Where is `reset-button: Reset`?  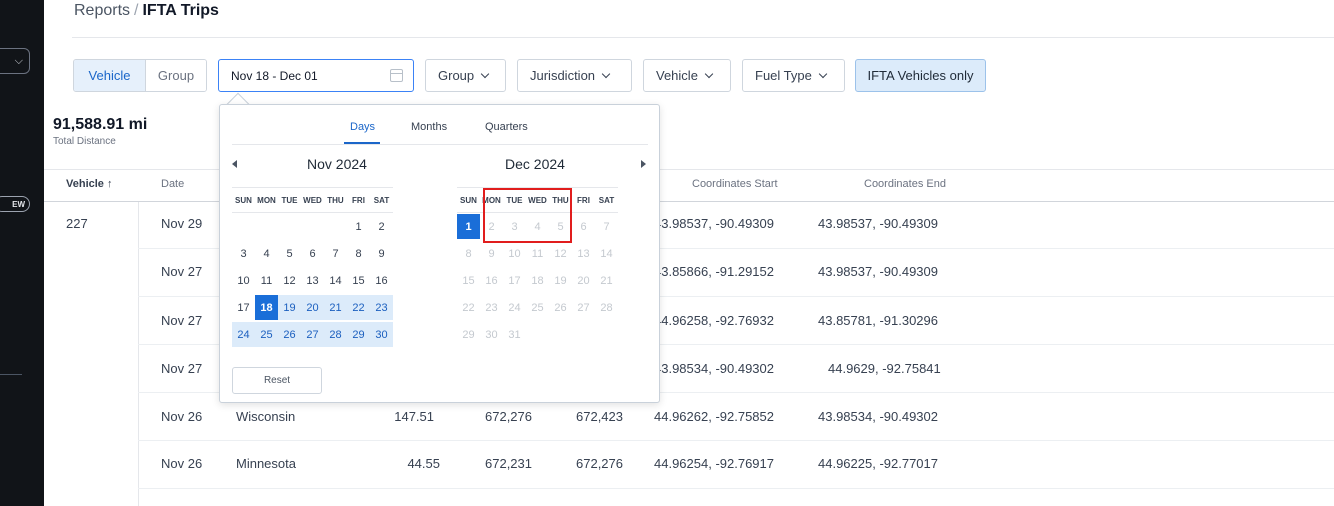
reset-button: Reset is located at coordinates (277, 380).